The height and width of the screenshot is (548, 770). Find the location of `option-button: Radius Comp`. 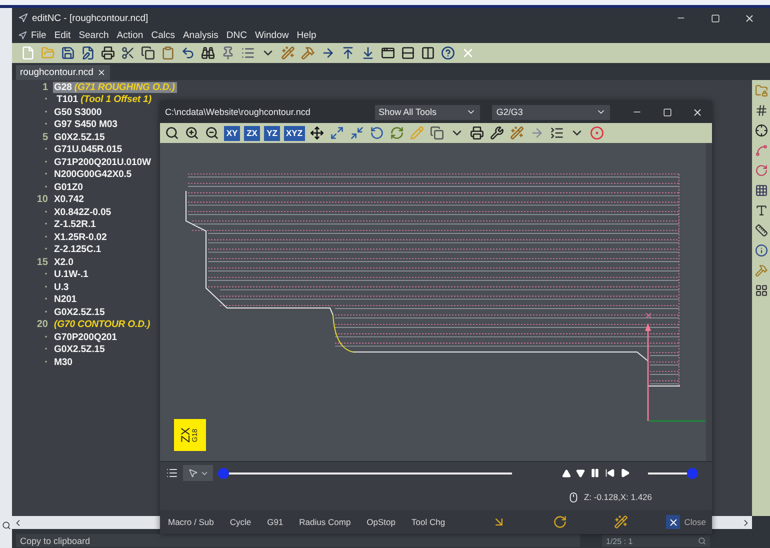

option-button: Radius Comp is located at coordinates (325, 522).